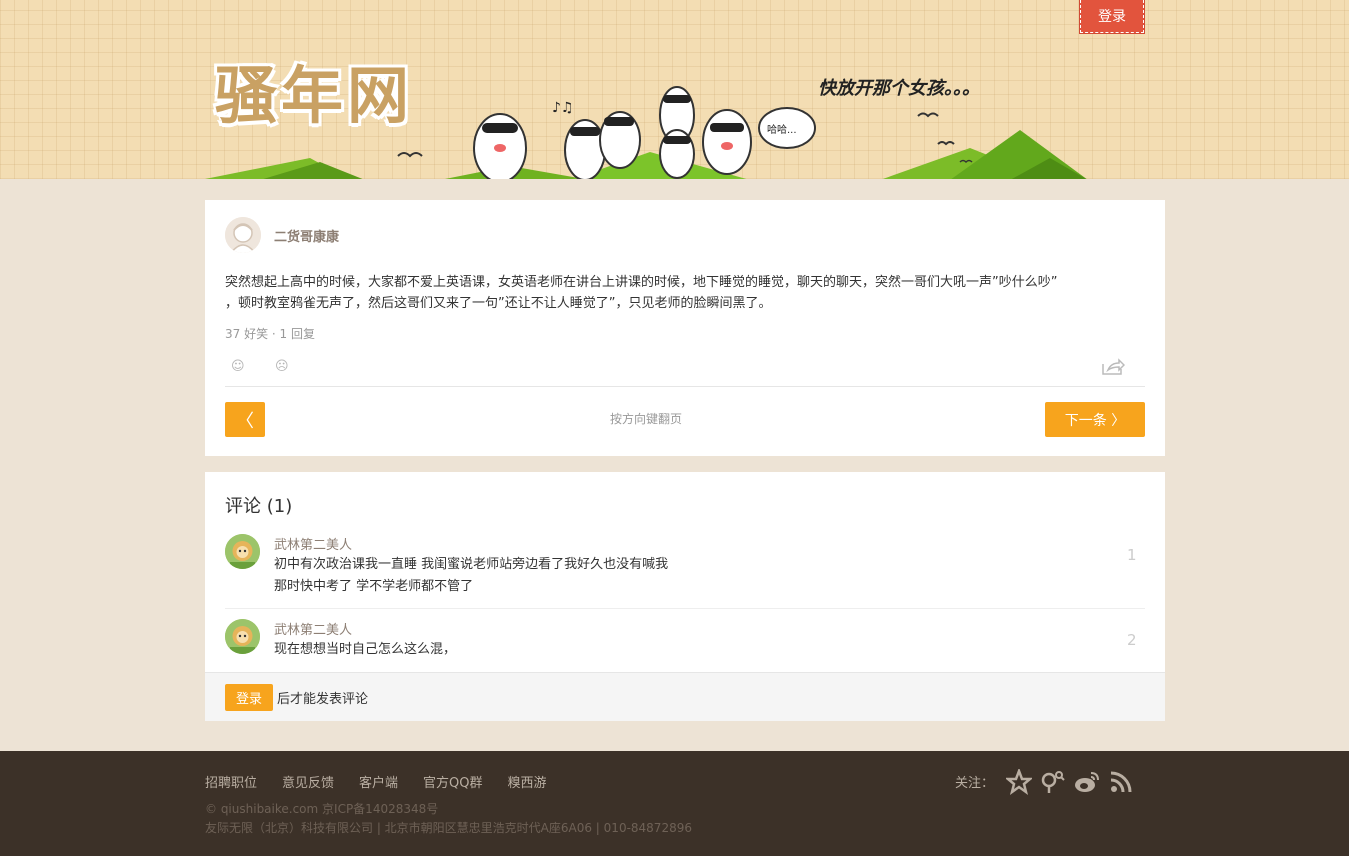  I want to click on next-button: 下一条 〉, so click(1095, 419).